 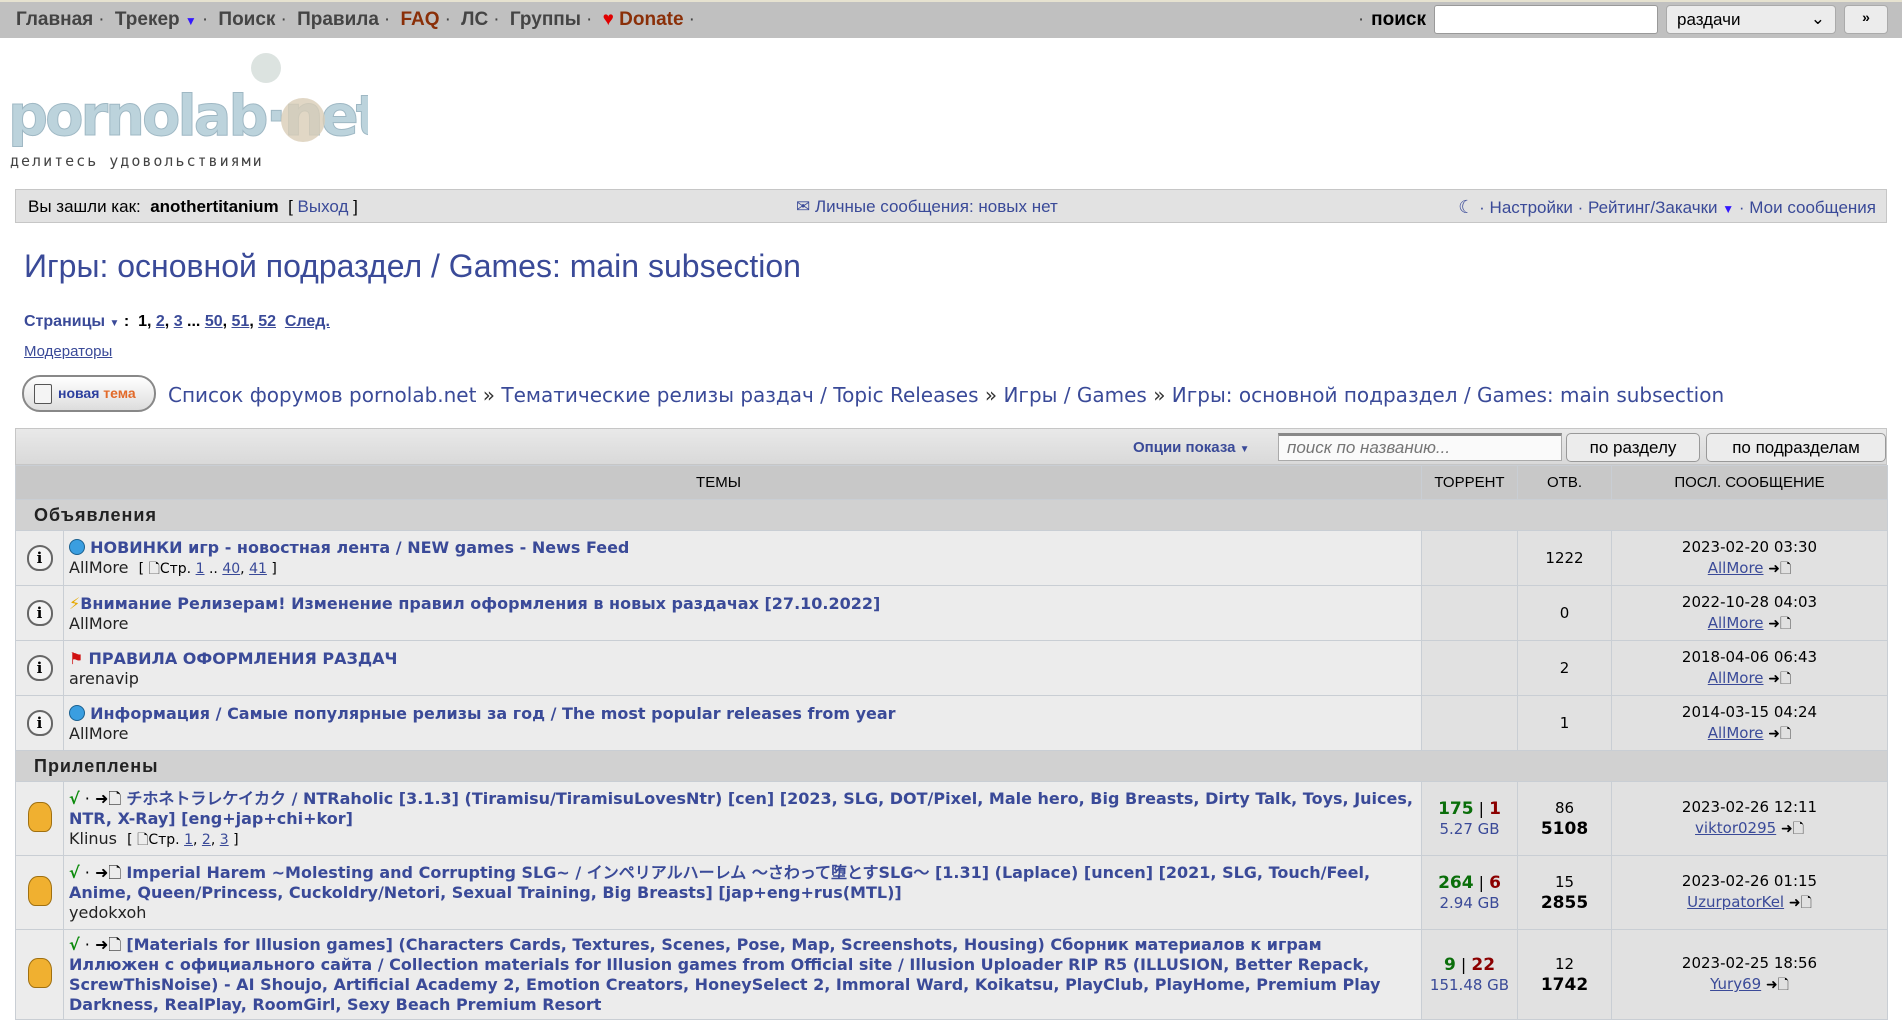 I want to click on new-topic-button: новая тема, so click(x=89, y=393).